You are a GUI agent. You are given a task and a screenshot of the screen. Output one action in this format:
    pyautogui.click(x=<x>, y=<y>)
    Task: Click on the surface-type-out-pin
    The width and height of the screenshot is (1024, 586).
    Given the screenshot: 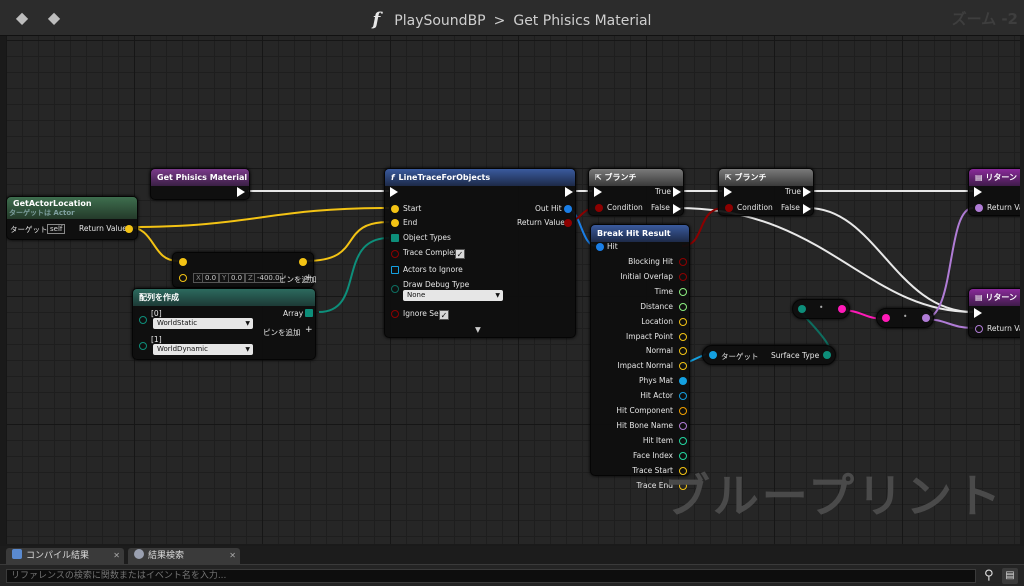 What is the action you would take?
    pyautogui.click(x=827, y=355)
    